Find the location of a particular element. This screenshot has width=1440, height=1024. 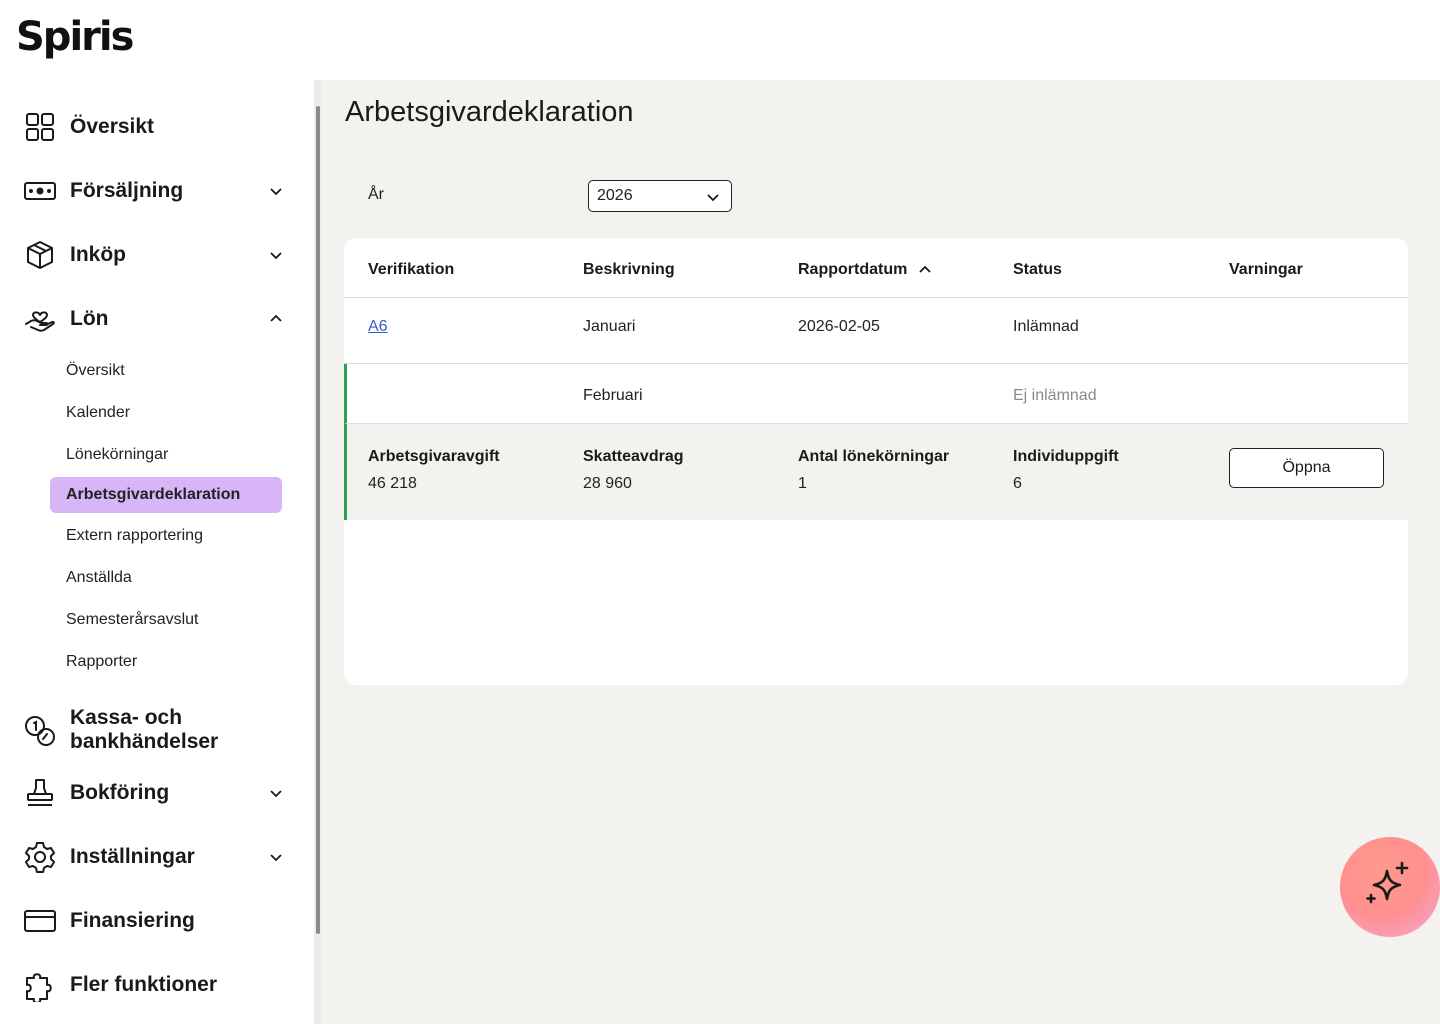

puzzle-icon is located at coordinates (40, 985).